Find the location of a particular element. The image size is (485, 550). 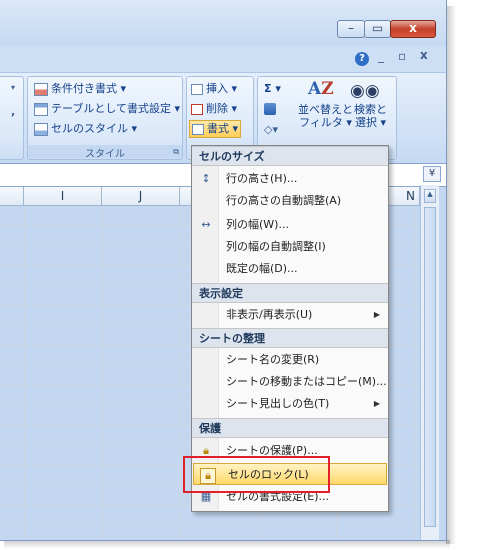

insert-label: 挿入 ▾ is located at coordinates (222, 88).